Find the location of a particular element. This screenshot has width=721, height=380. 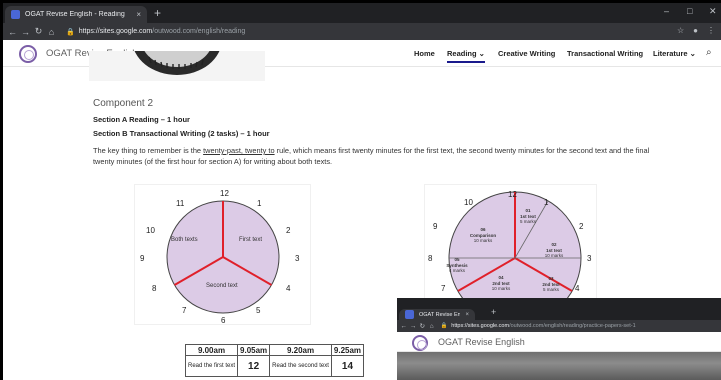

site-title: OGAT Revise English is located at coordinates (481, 342).